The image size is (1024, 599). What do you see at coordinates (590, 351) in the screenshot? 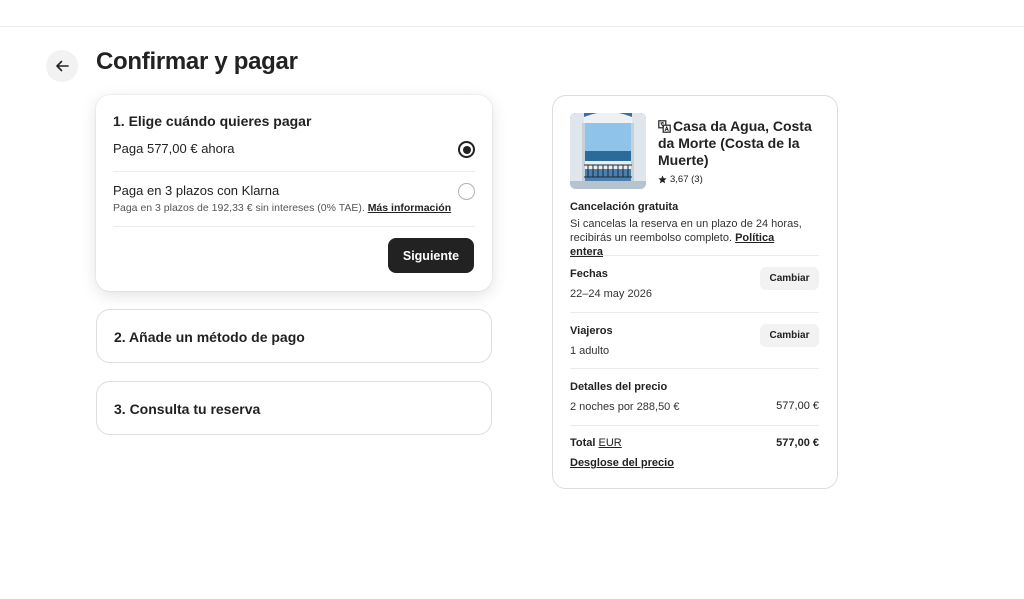
I see `travelers-value: 1 adulto` at bounding box center [590, 351].